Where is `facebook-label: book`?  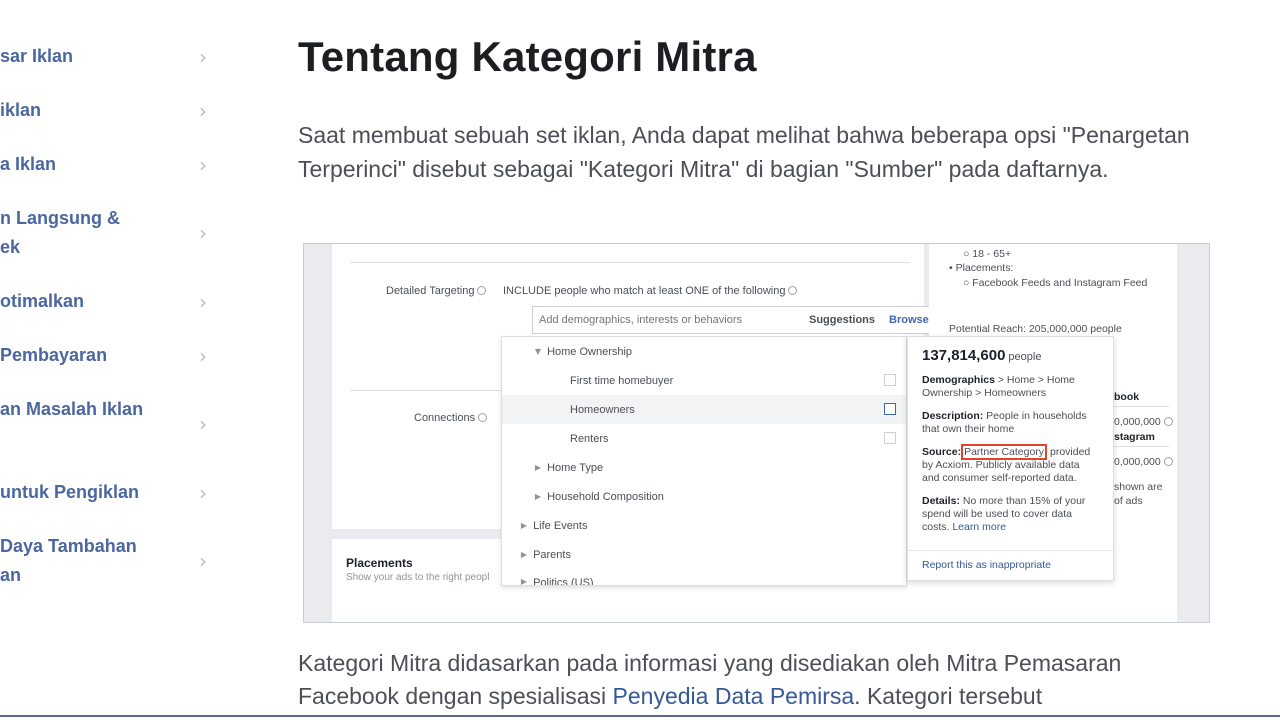 facebook-label: book is located at coordinates (1127, 397).